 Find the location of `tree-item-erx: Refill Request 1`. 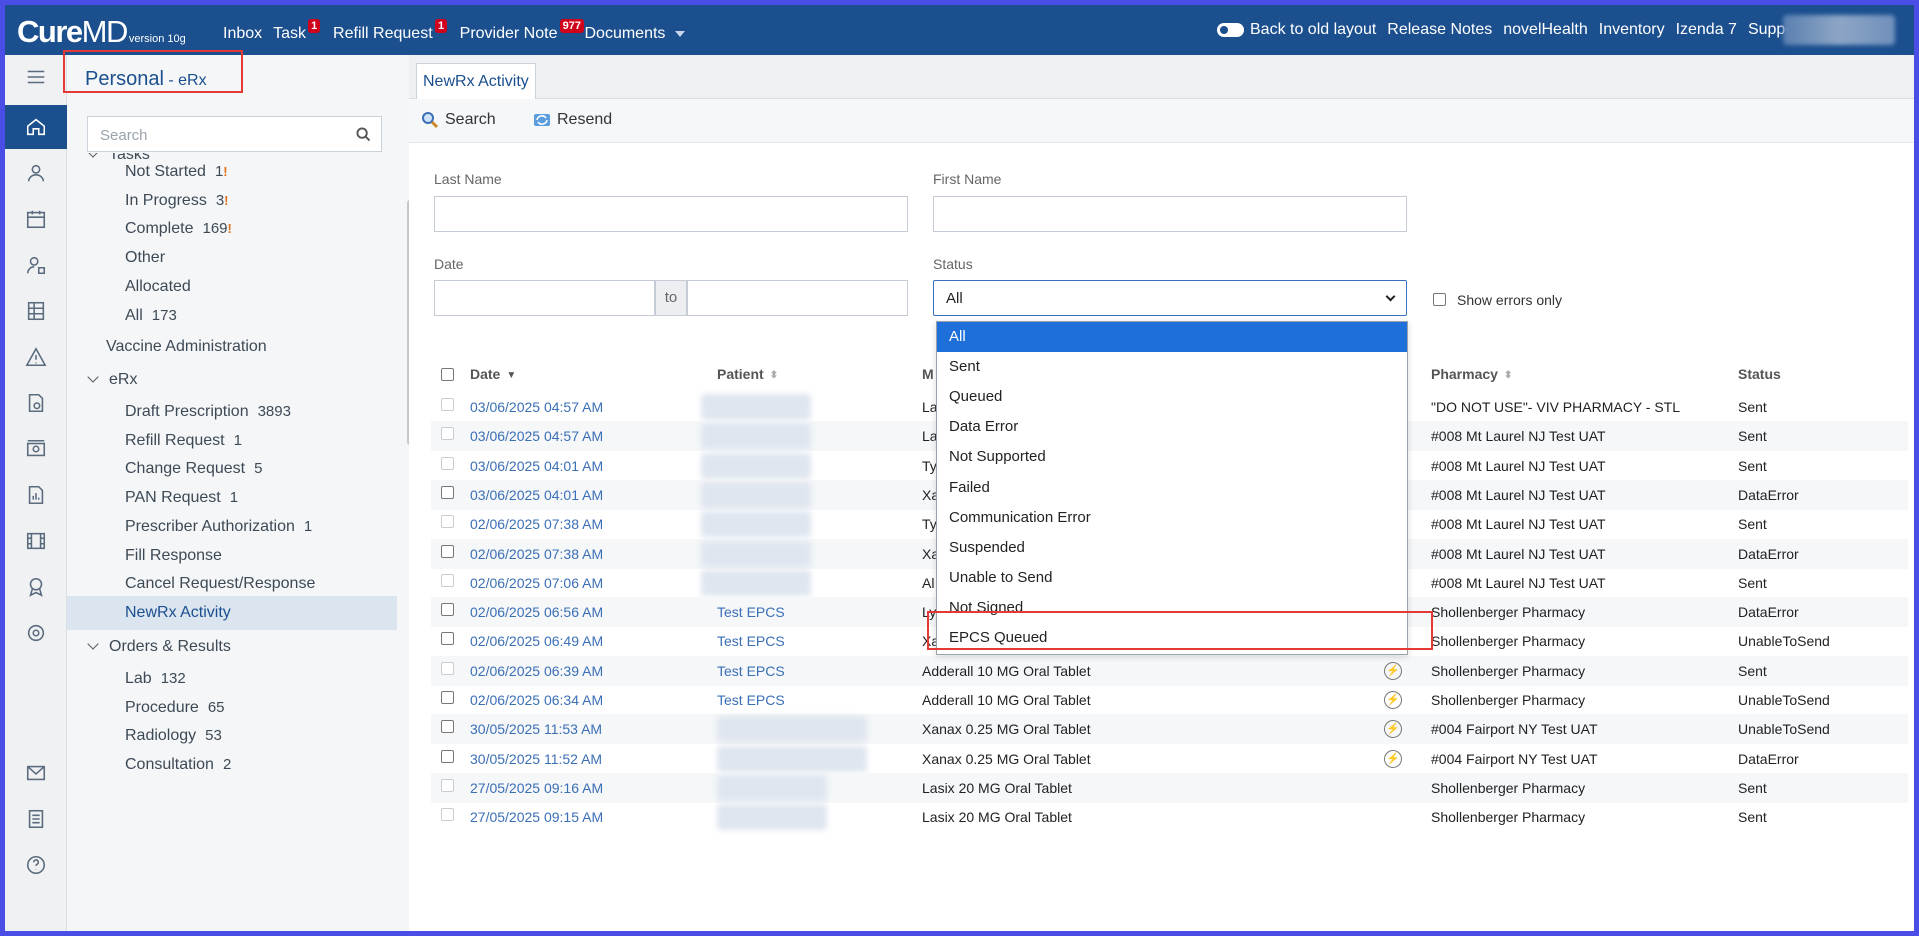

tree-item-erx: Refill Request 1 is located at coordinates (183, 441).